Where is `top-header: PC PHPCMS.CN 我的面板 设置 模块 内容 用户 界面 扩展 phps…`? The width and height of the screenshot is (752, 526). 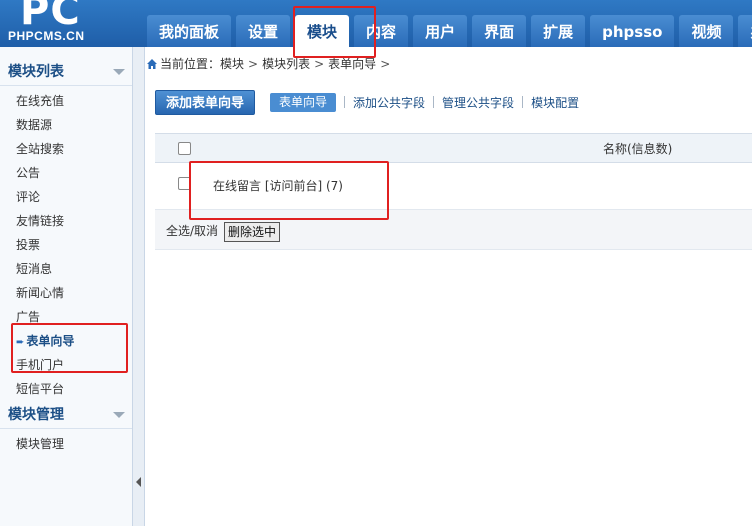 top-header: PC PHPCMS.CN 我的面板 设置 模块 内容 用户 界面 扩展 phps… is located at coordinates (376, 23).